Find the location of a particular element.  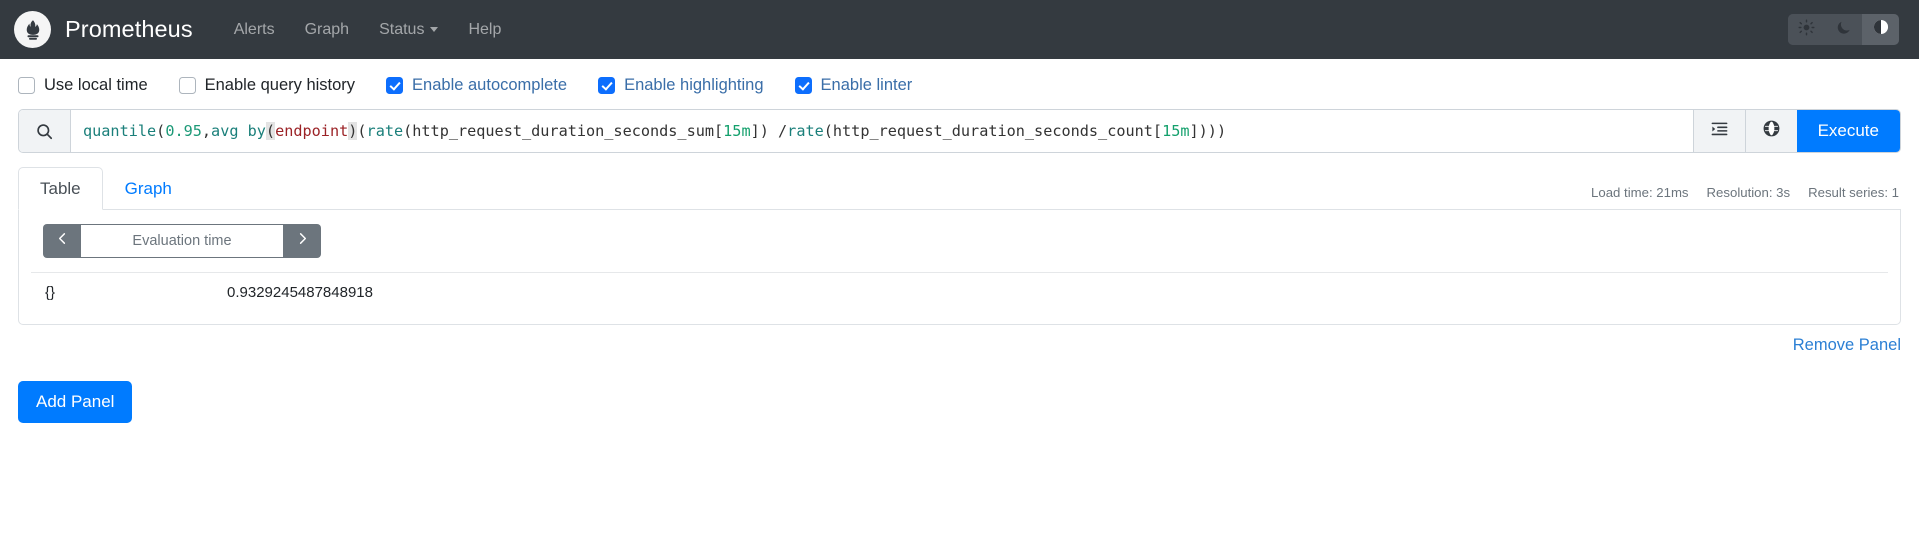

metric-explorer-button is located at coordinates (1770, 131).